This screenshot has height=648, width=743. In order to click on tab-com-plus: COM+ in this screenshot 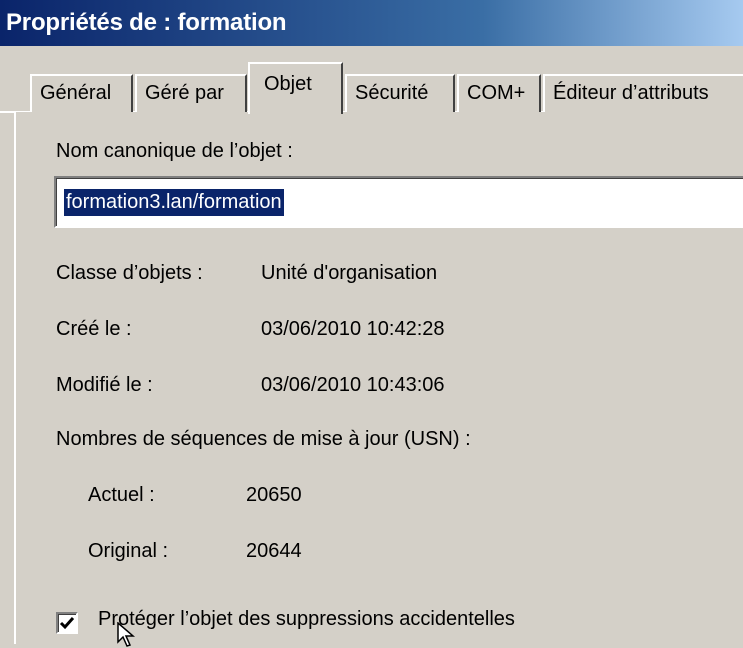, I will do `click(499, 93)`.